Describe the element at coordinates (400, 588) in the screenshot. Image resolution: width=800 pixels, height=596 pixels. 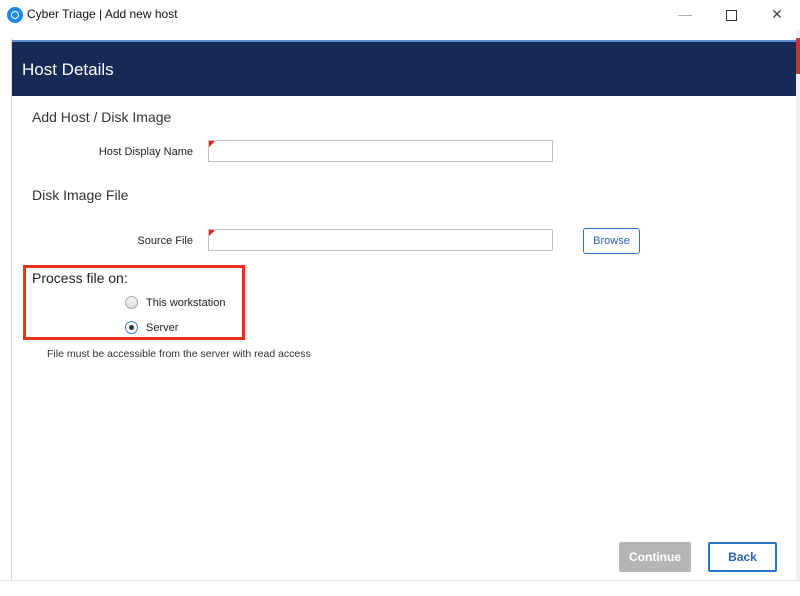
I see `window-bottom-edge` at that location.